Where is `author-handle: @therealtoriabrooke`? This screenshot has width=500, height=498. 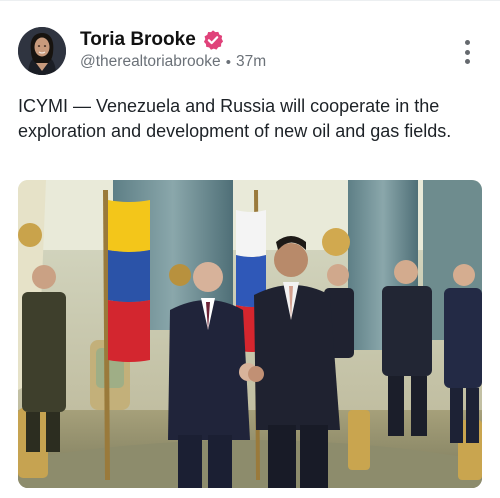 author-handle: @therealtoriabrooke is located at coordinates (150, 62).